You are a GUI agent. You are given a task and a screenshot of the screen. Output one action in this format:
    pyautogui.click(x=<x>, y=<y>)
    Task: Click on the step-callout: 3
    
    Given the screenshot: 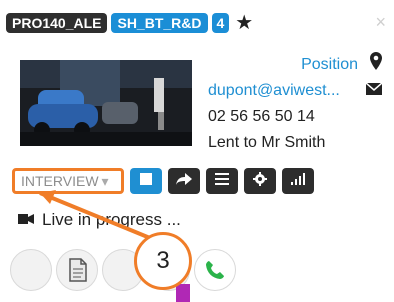 What is the action you would take?
    pyautogui.click(x=163, y=261)
    